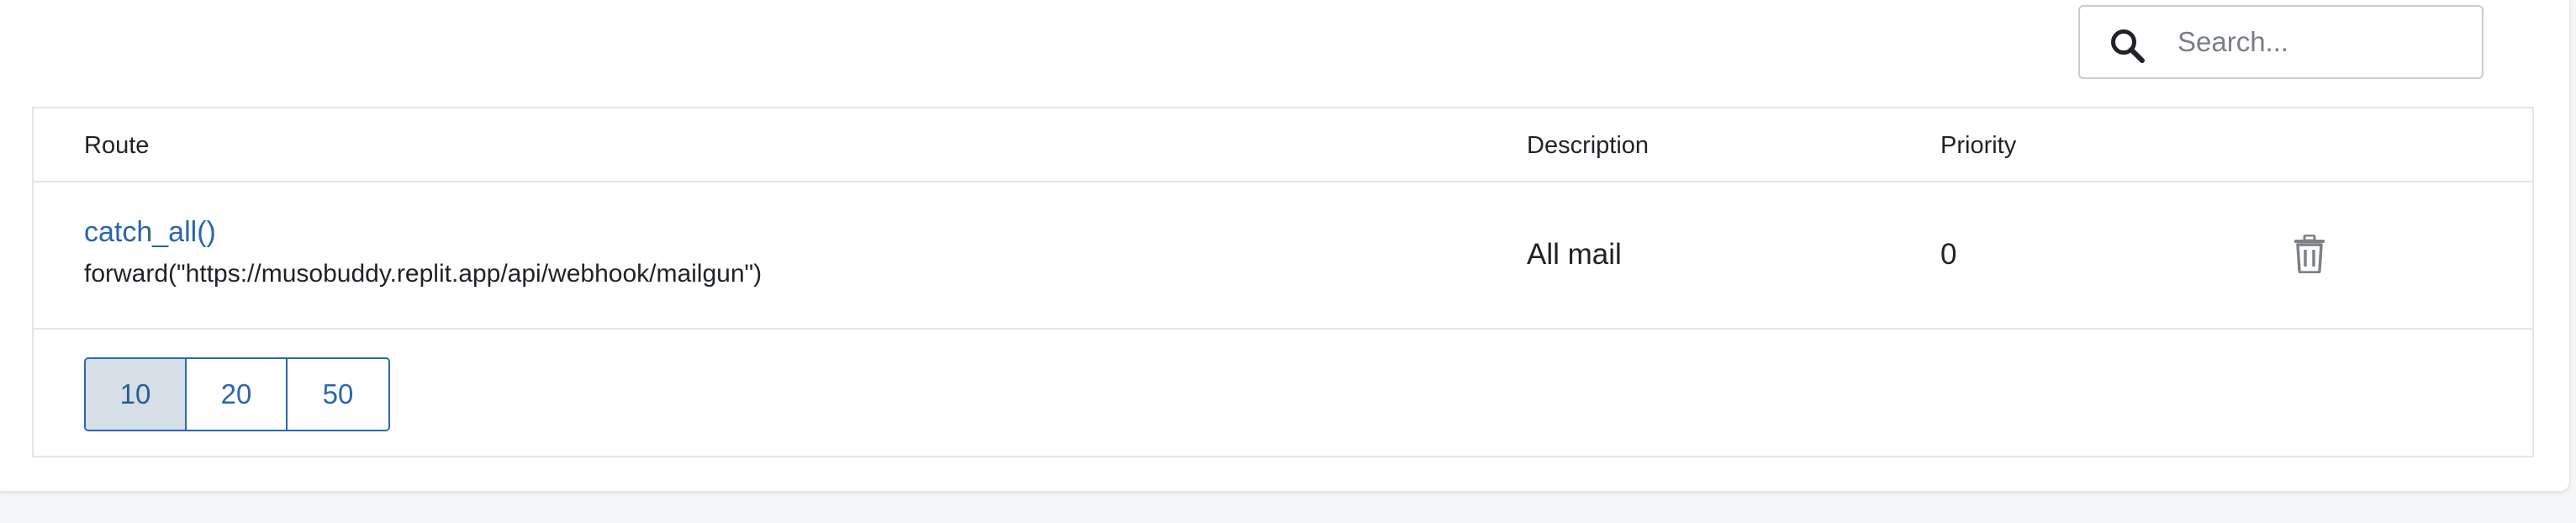  I want to click on page-size-10-button: 10, so click(137, 395).